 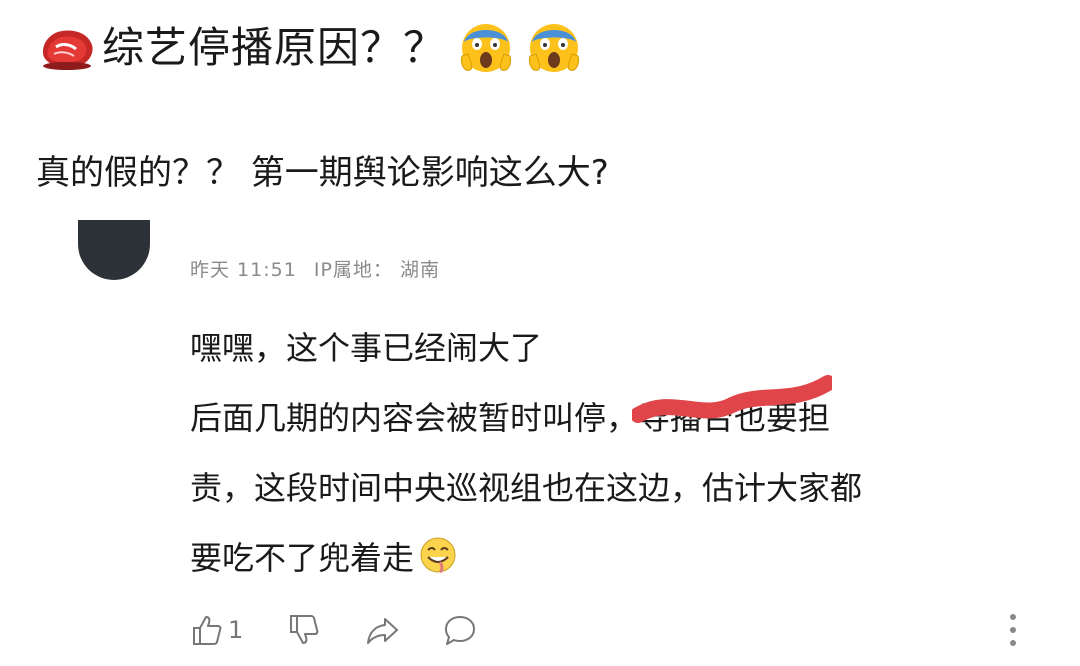 I want to click on share-action, so click(x=382, y=630).